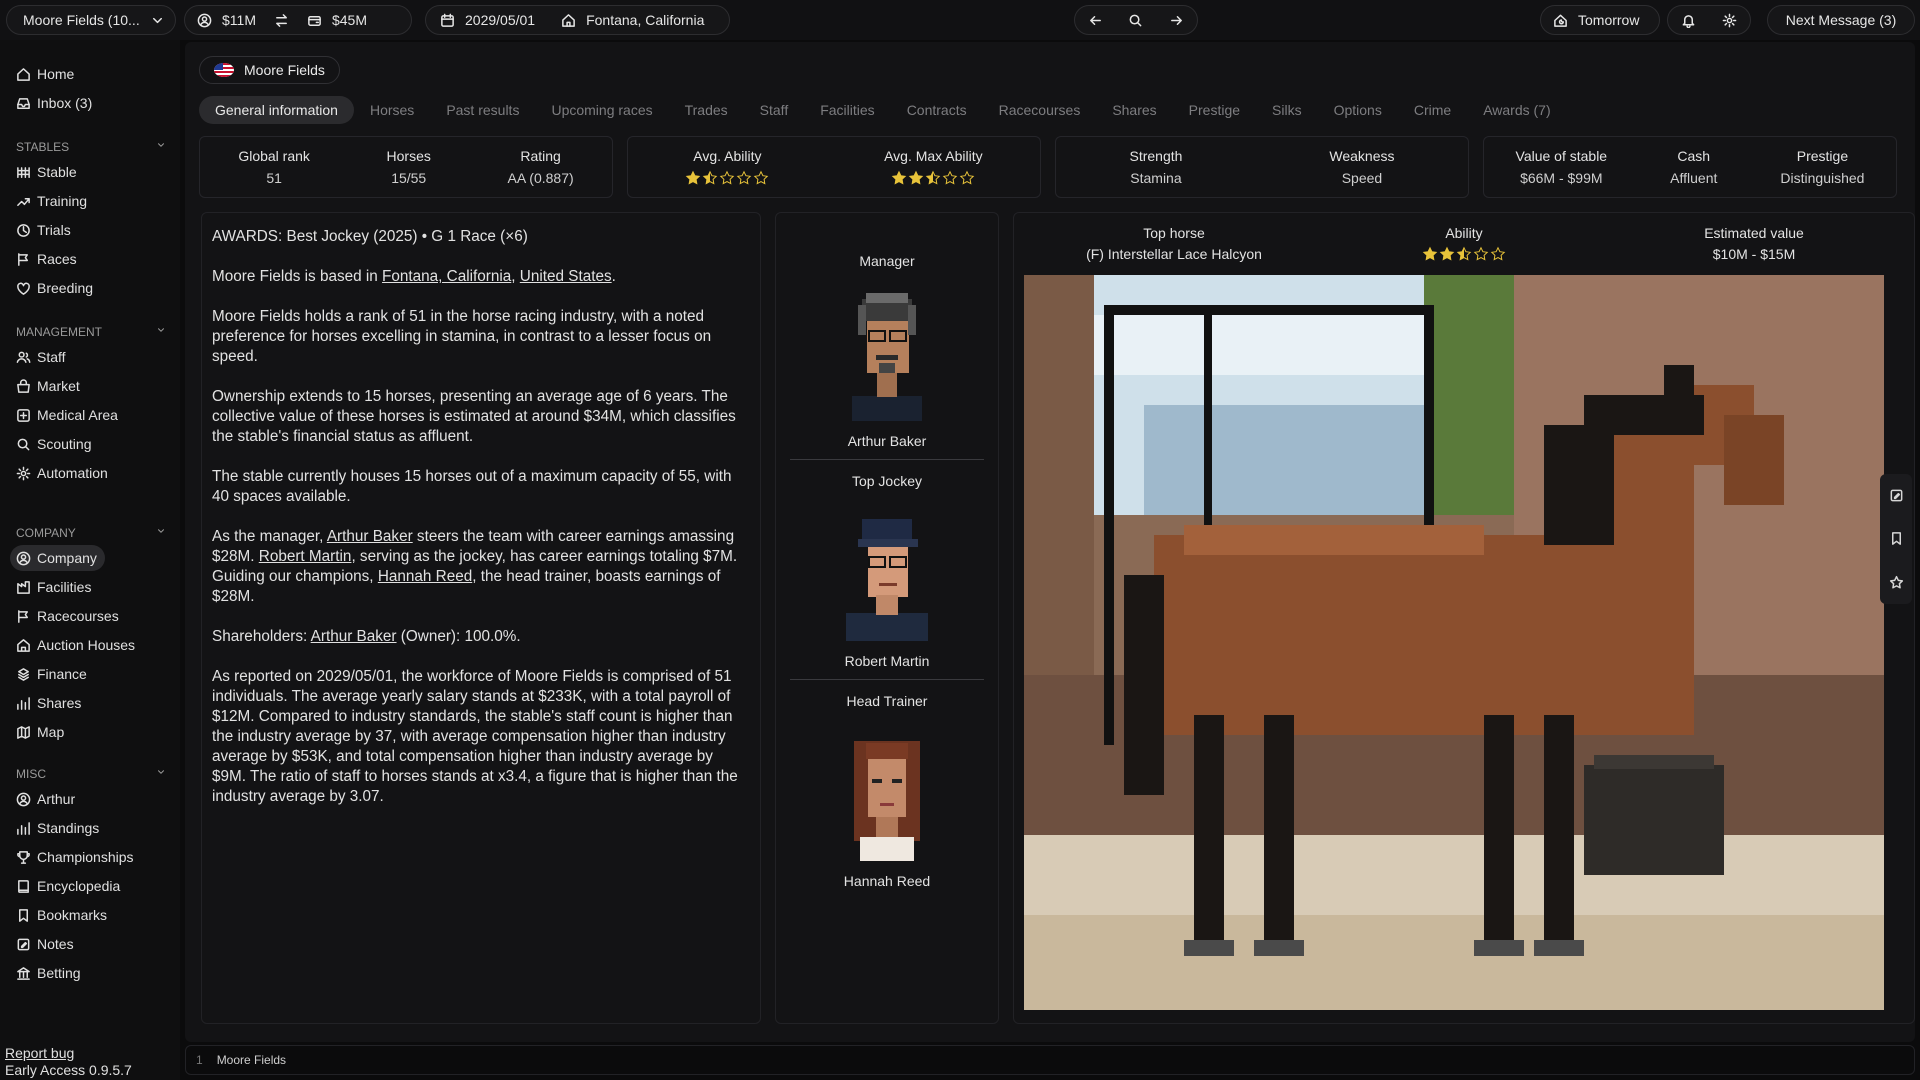  What do you see at coordinates (59, 703) in the screenshot?
I see `sidebar-item-label: Shares` at bounding box center [59, 703].